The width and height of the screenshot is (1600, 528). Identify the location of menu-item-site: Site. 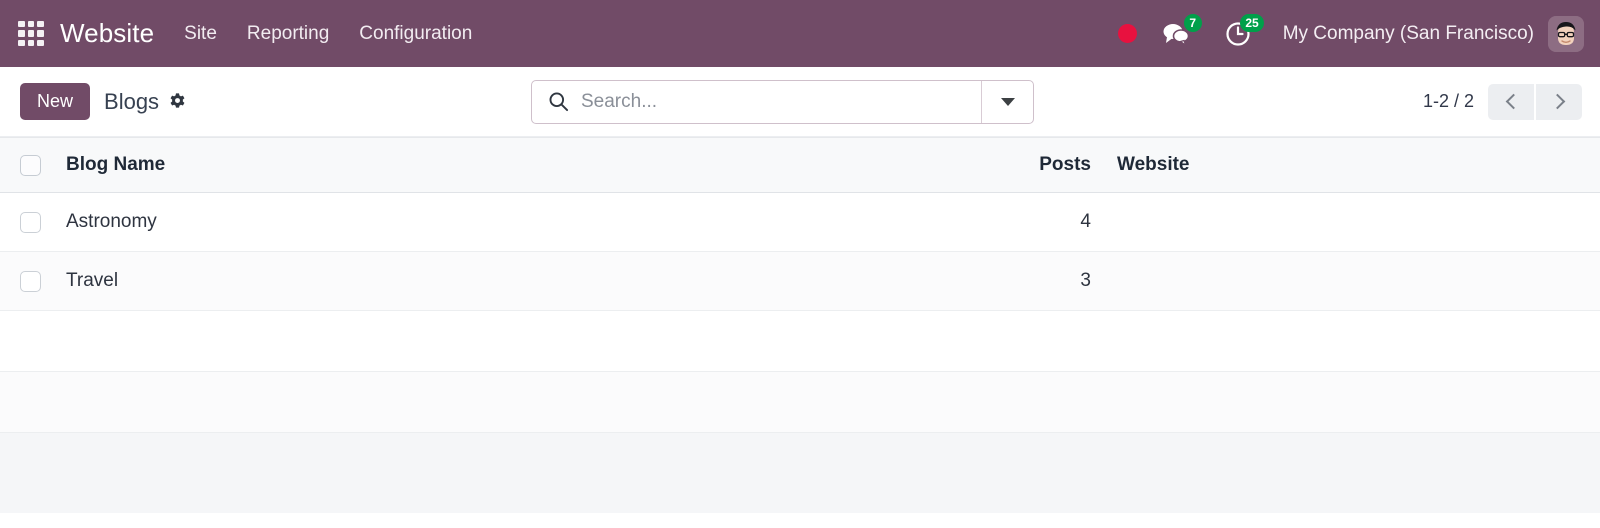
(200, 34).